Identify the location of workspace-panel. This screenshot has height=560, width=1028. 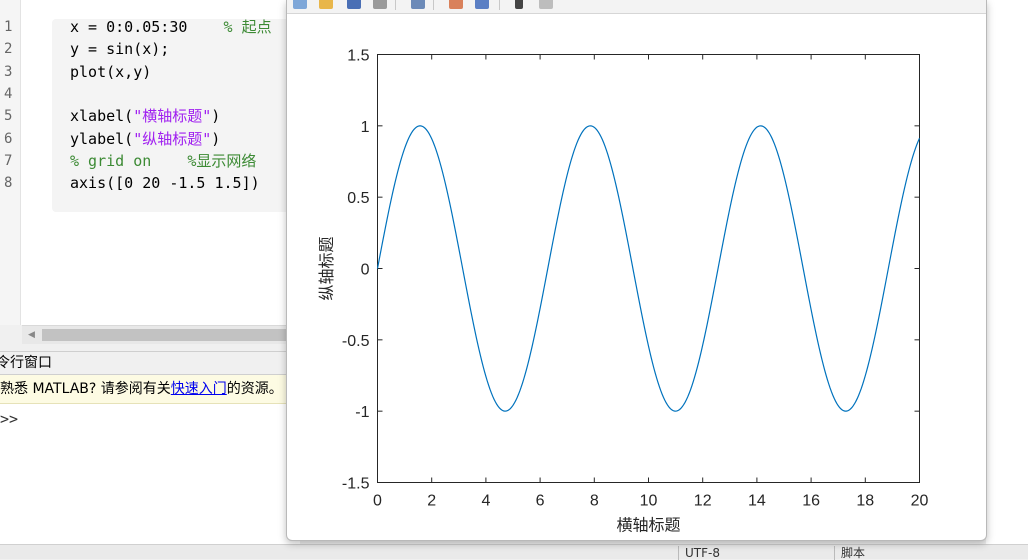
(1007, 272).